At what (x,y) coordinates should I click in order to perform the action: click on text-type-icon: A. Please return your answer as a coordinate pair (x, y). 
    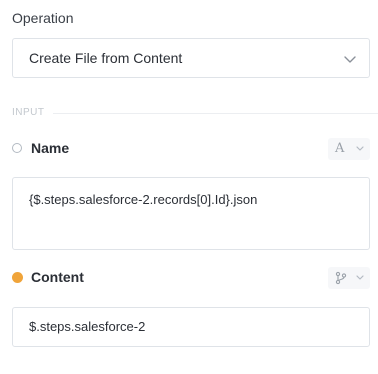
    Looking at the image, I should click on (340, 148).